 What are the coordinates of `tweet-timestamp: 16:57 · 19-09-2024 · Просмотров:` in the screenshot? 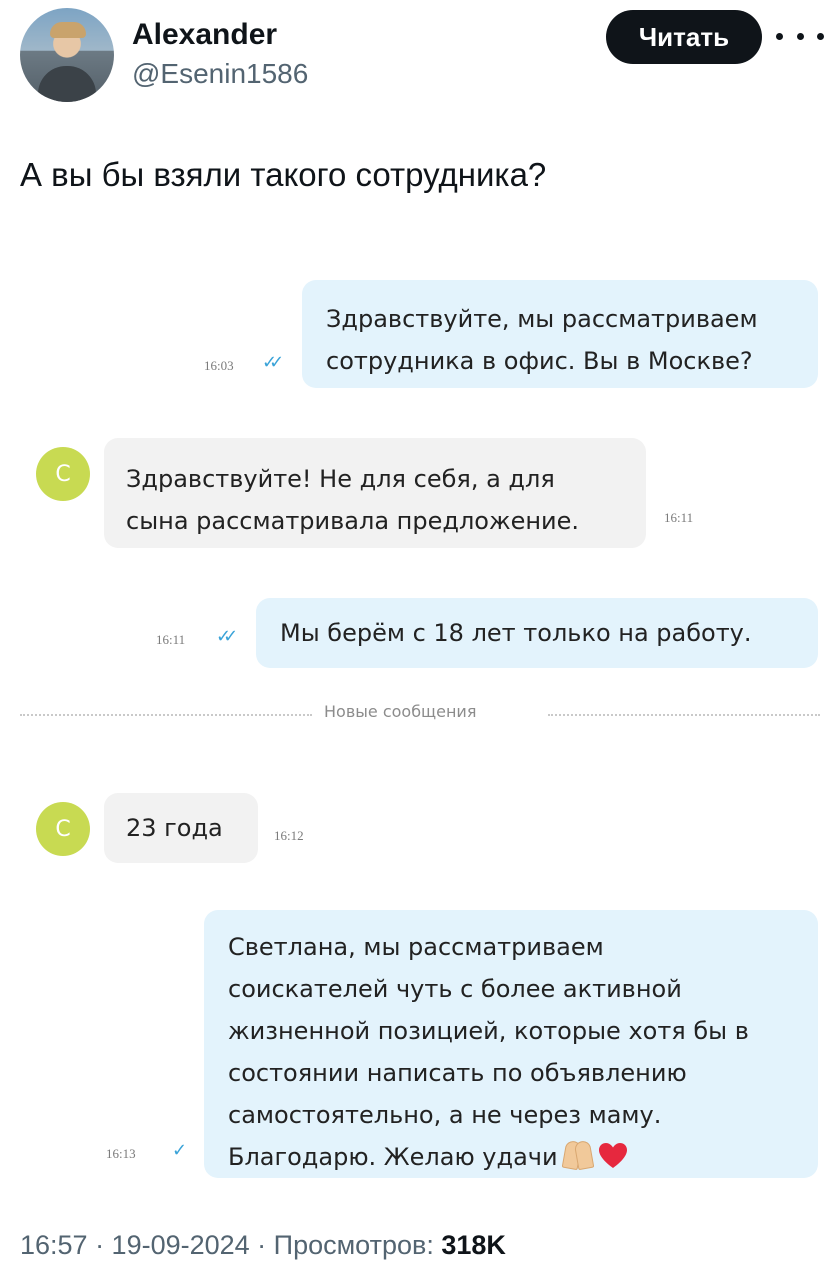 It's located at (227, 1245).